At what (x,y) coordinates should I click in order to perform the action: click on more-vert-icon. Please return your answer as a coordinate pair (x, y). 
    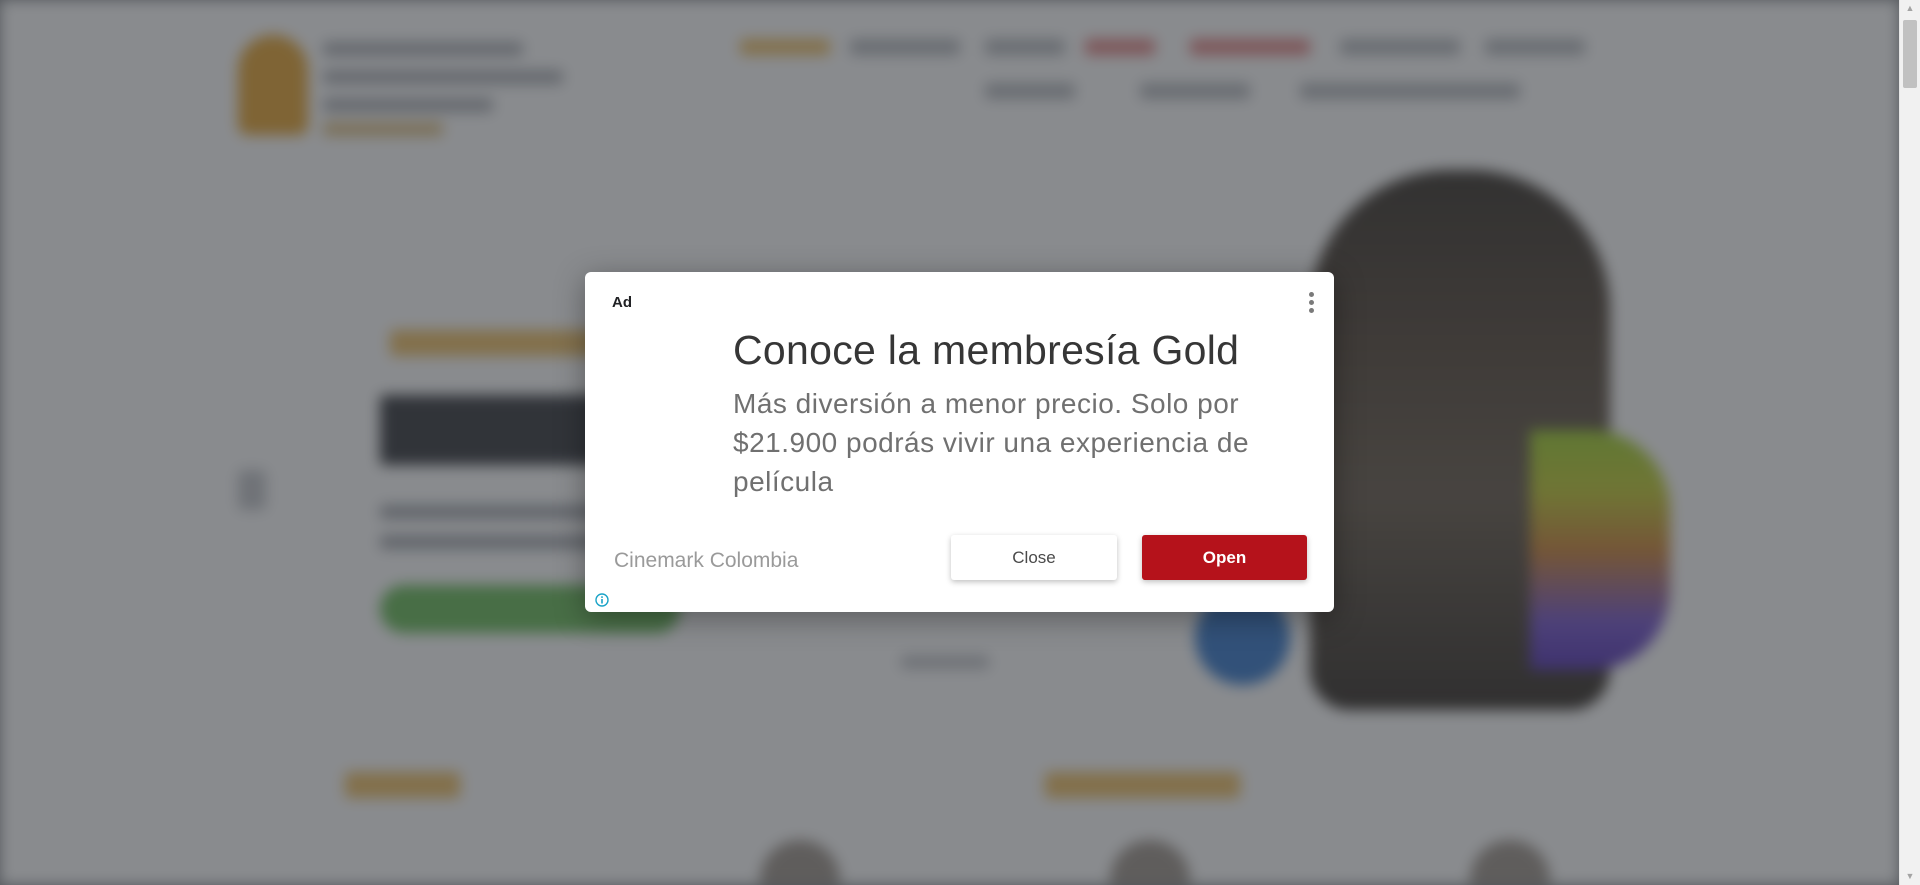
    Looking at the image, I should click on (1311, 303).